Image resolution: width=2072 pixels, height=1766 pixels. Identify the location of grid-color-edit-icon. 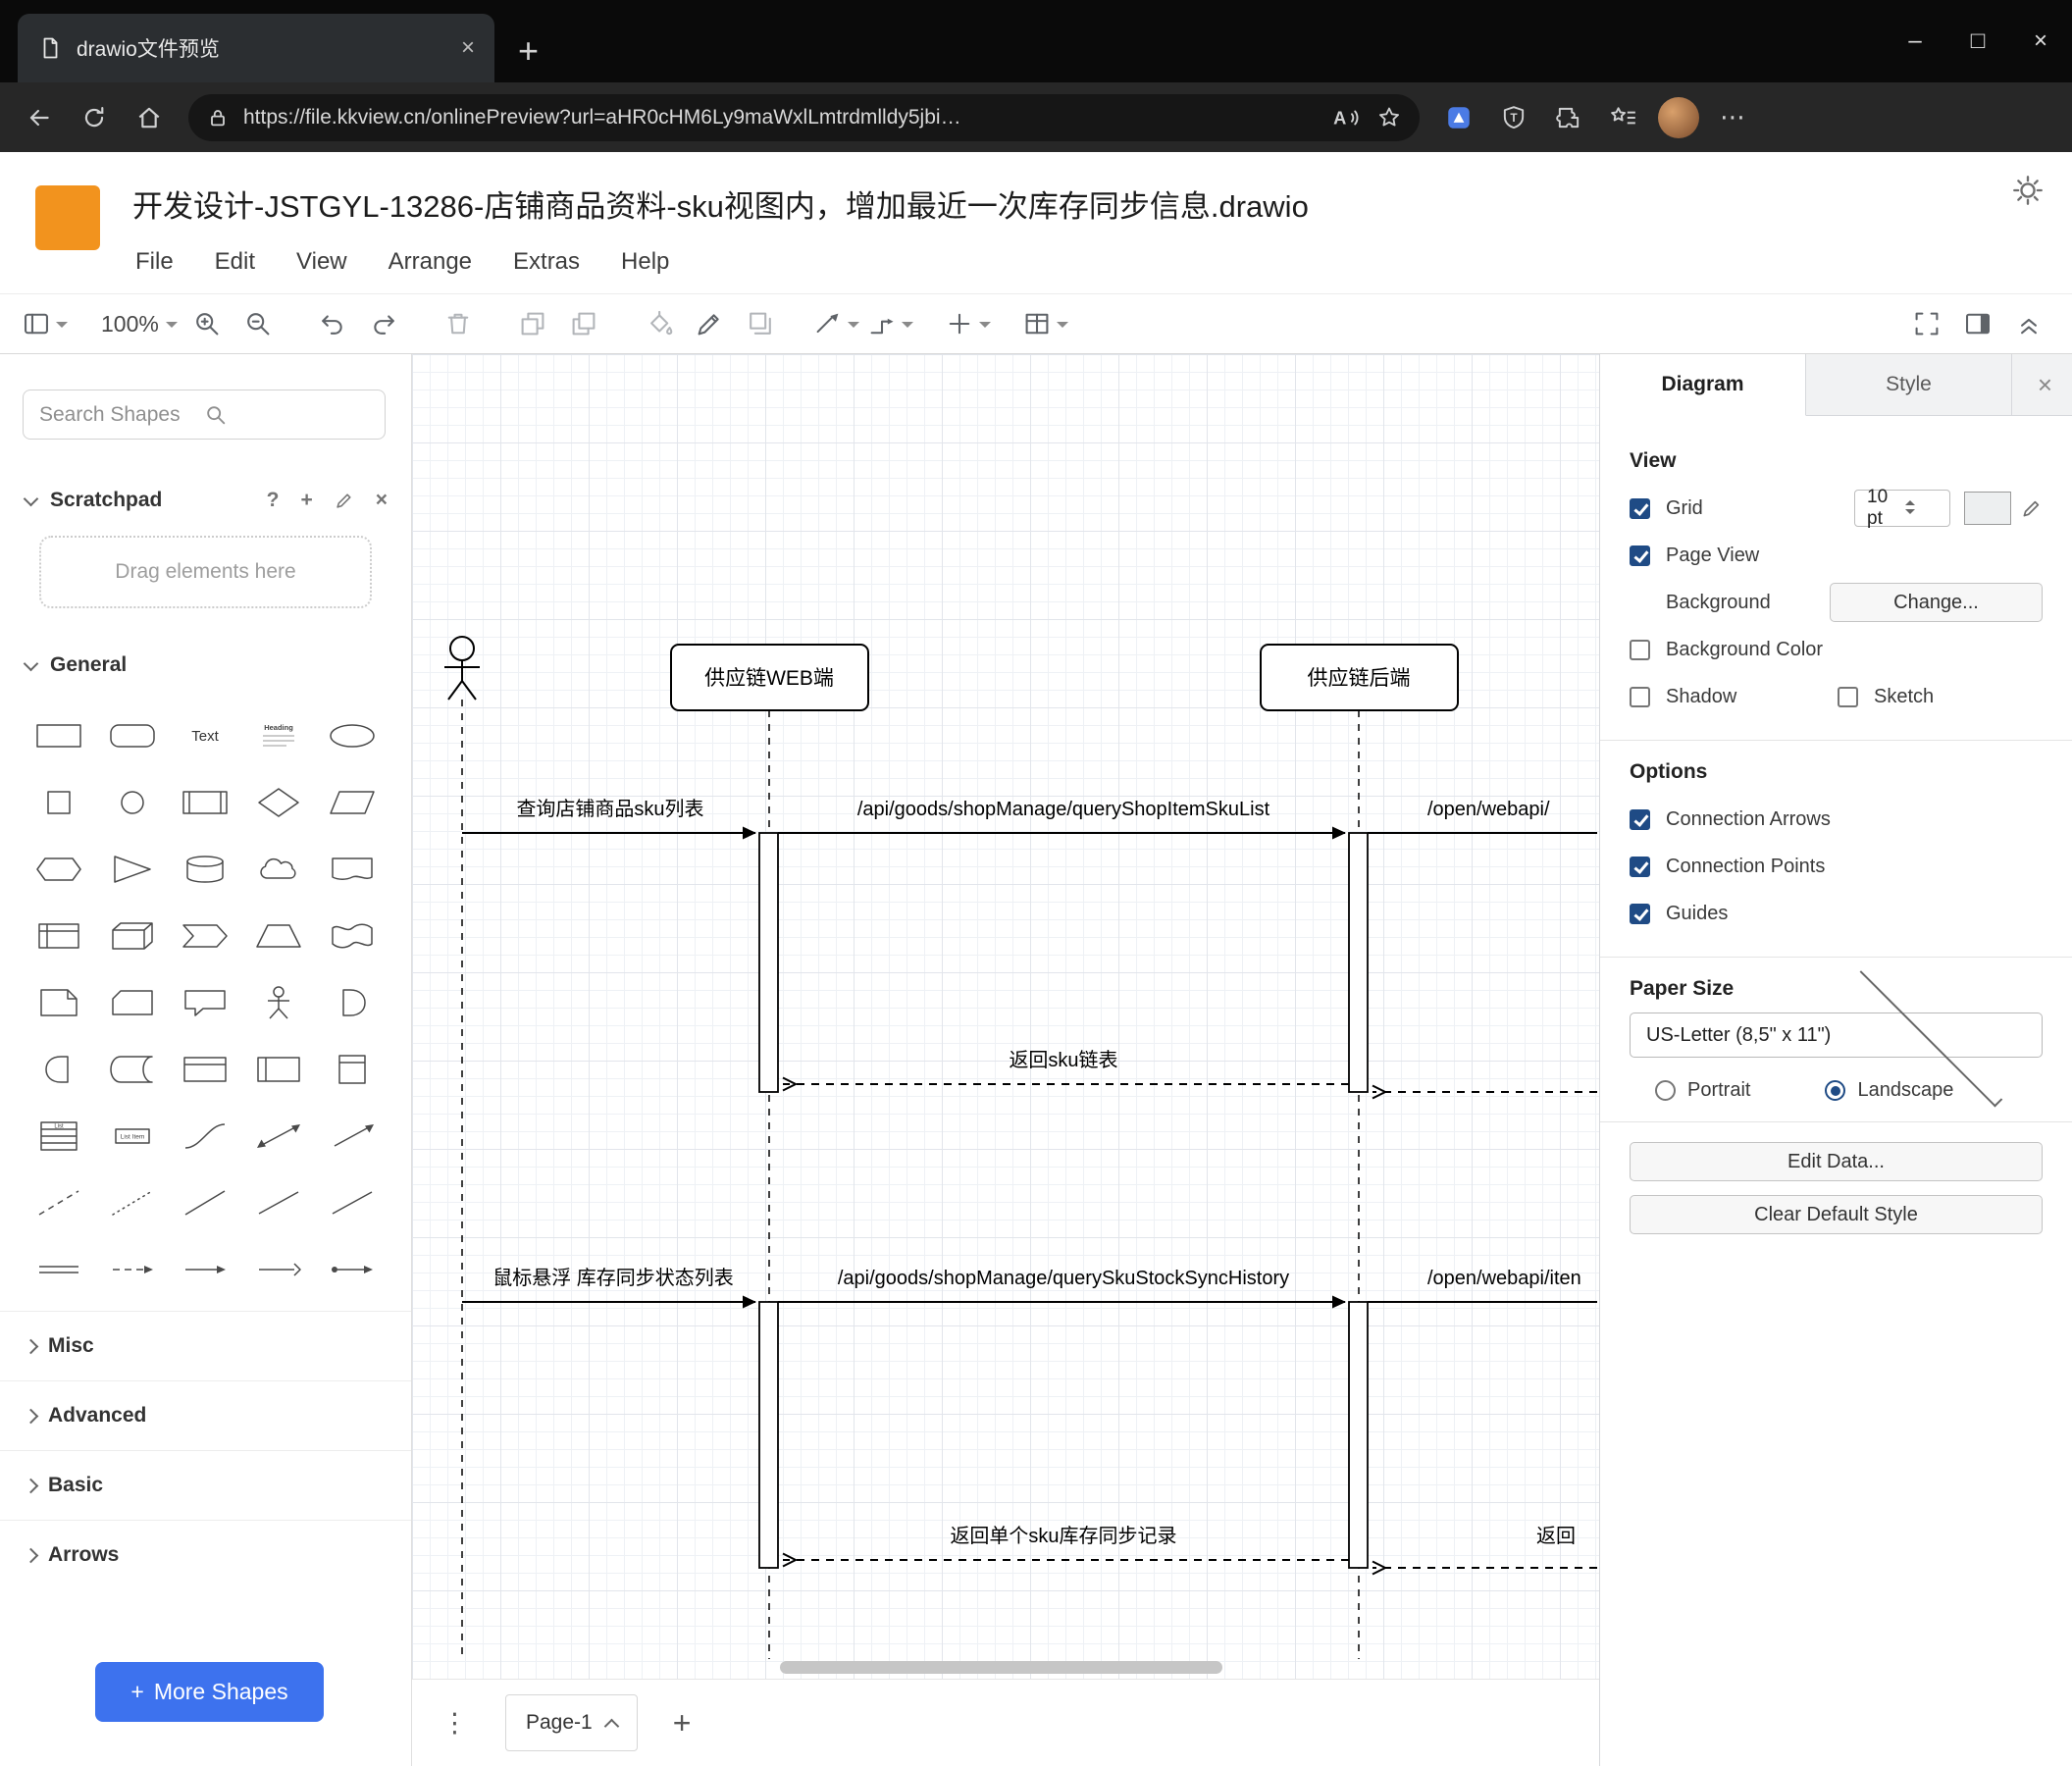
(2032, 508).